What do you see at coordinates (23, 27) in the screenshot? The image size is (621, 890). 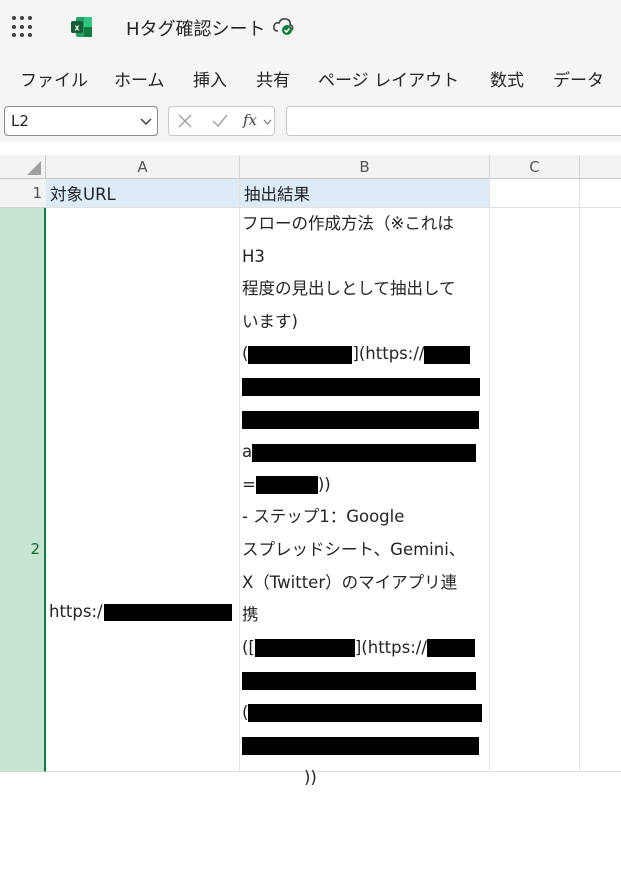 I see `waffle-icon` at bounding box center [23, 27].